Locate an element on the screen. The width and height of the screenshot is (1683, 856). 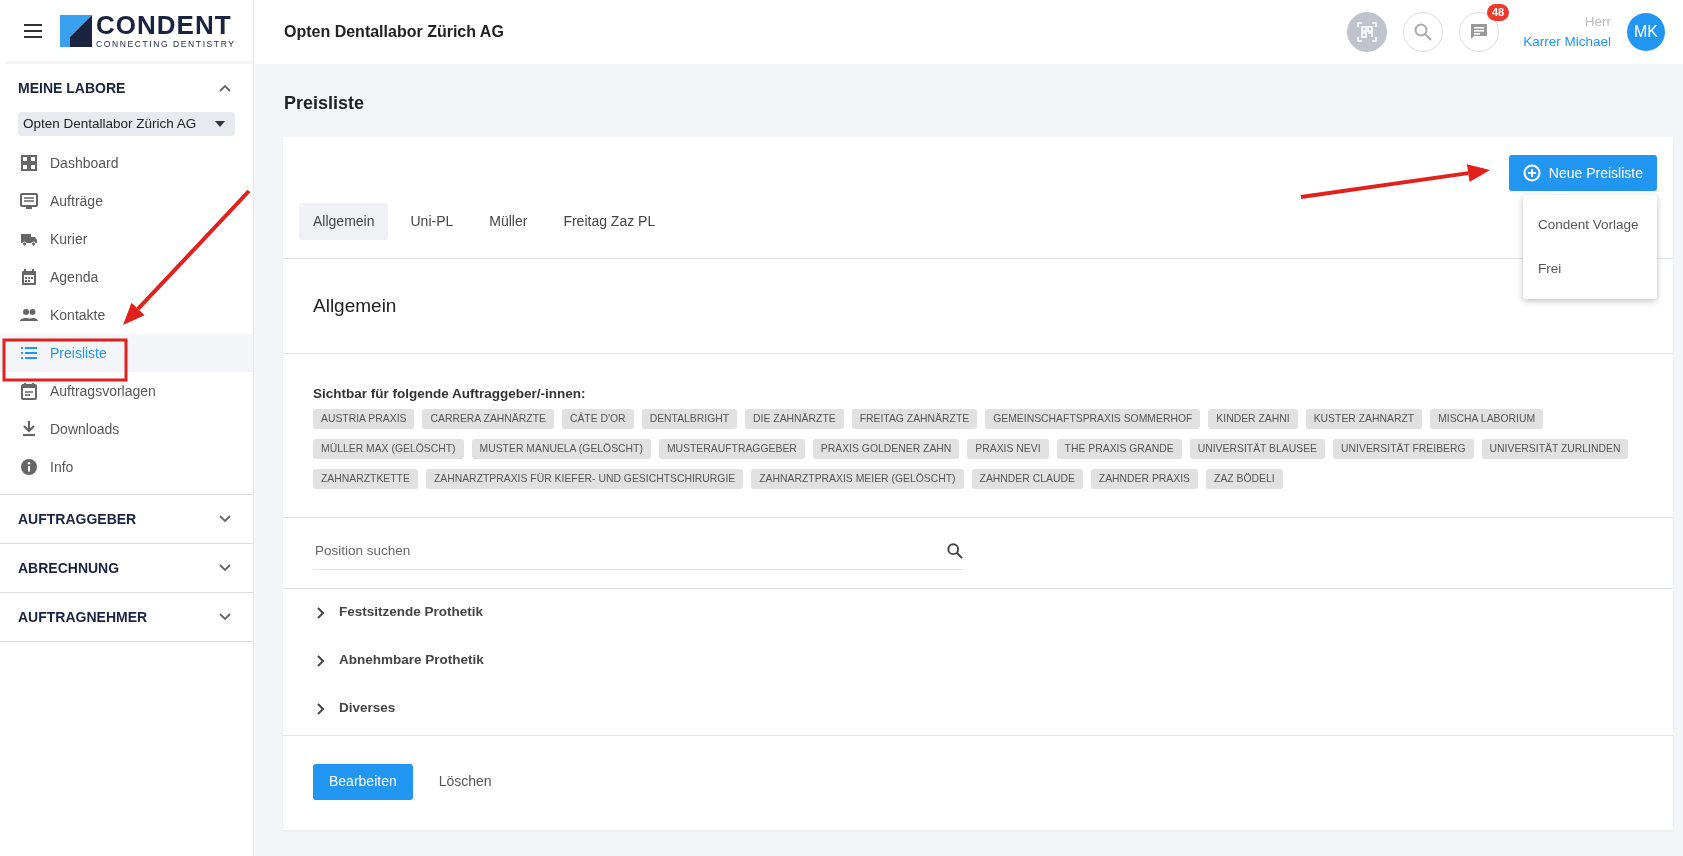
client-tag: ZAHNARZTPRAXIS MEIER (GELÖSCHT) is located at coordinates (857, 479).